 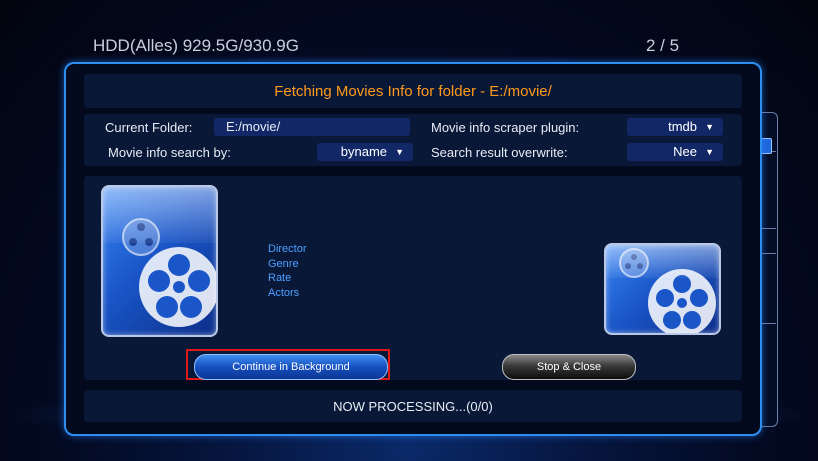 I want to click on scraper-plugin-dropdown: tmdb ▼, so click(x=675, y=127).